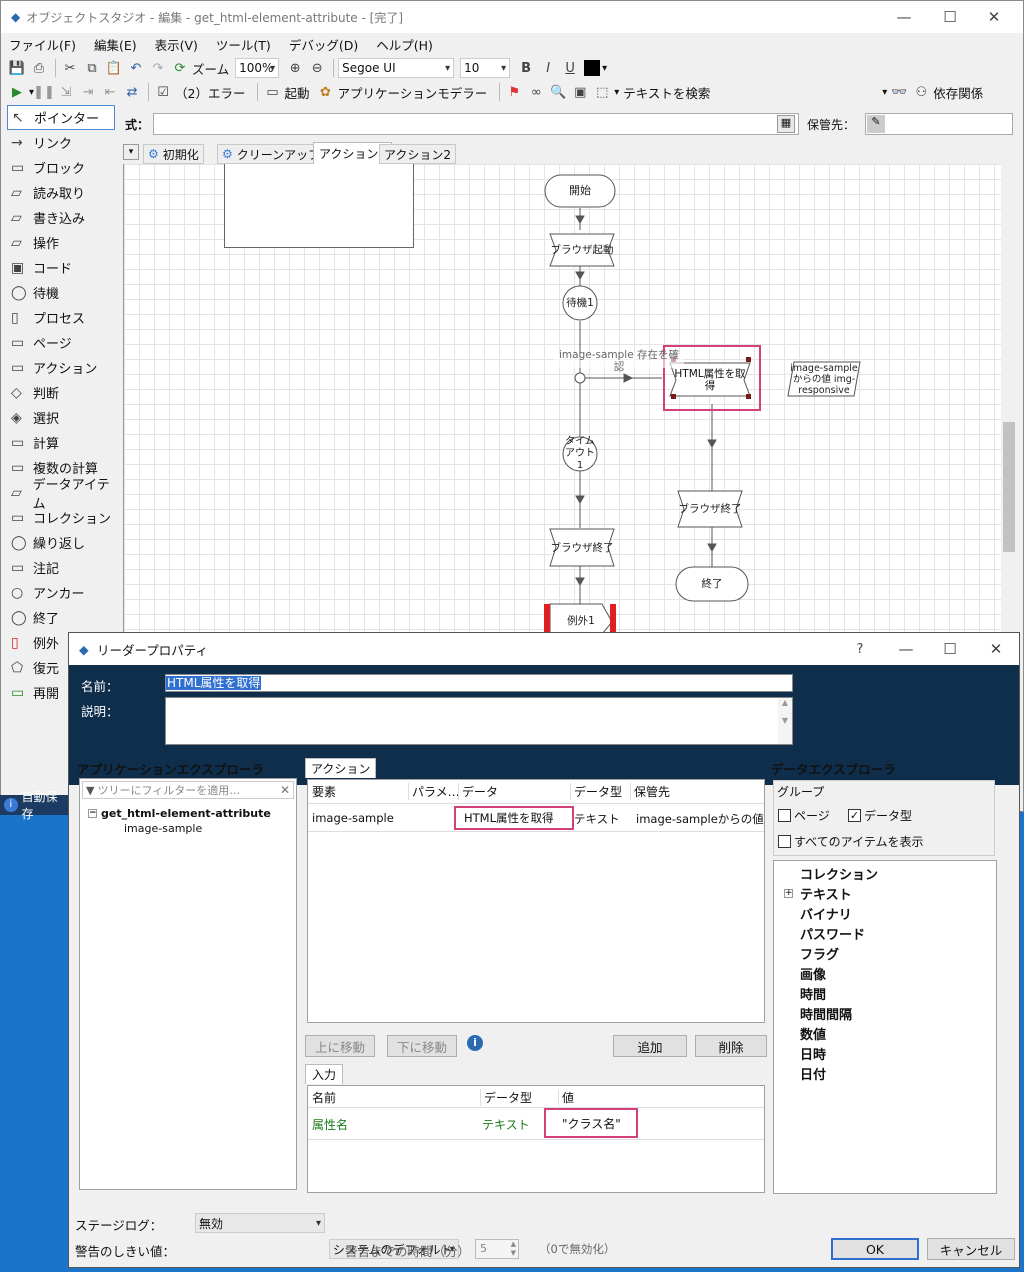 The image size is (1024, 1272). I want to click on toolbox-item: ▣ コード, so click(61, 267).